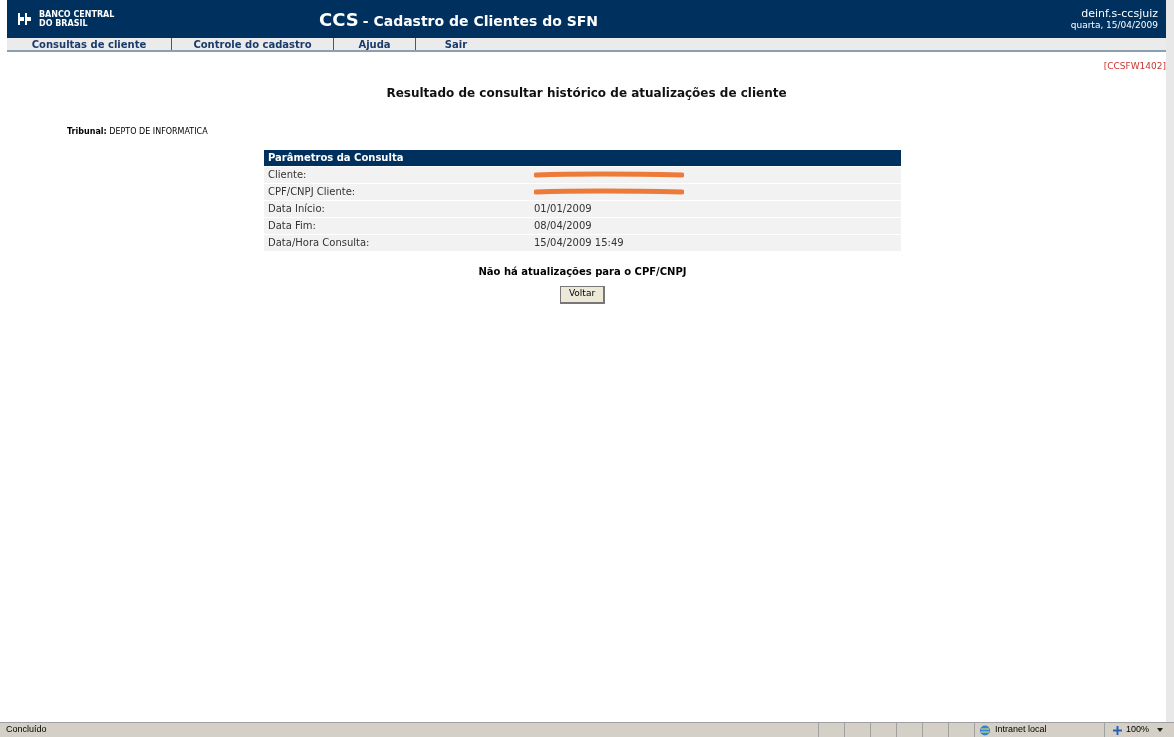  What do you see at coordinates (582, 271) in the screenshot?
I see `result-message: Não há atualizações para o CPF/CNPJ` at bounding box center [582, 271].